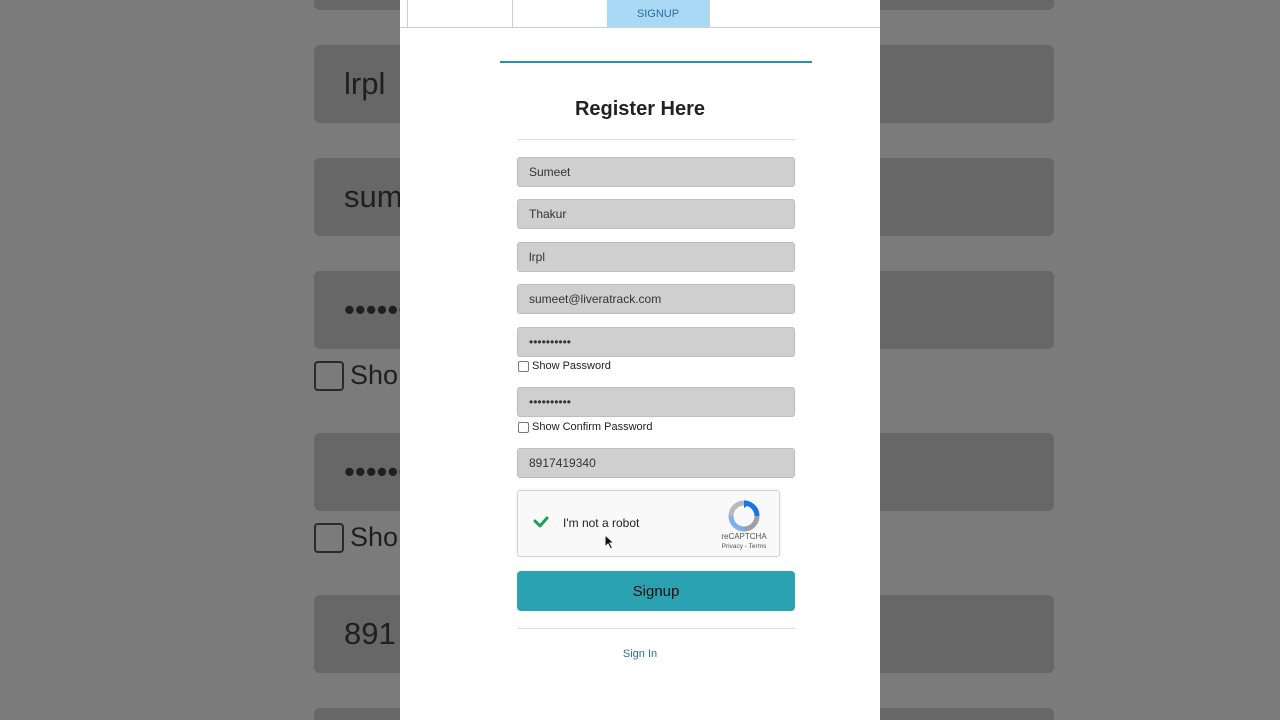  I want to click on page-title: Register Here, so click(640, 109).